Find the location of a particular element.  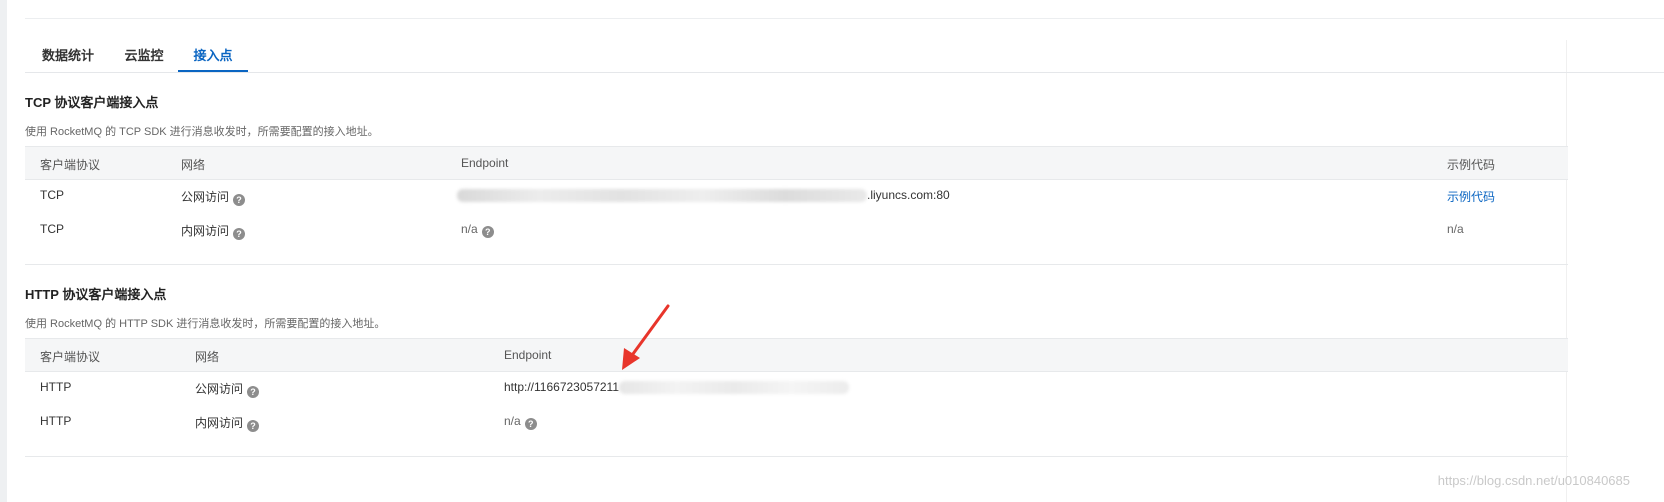

tab-cloud-monitor: 云监控 is located at coordinates (144, 55).